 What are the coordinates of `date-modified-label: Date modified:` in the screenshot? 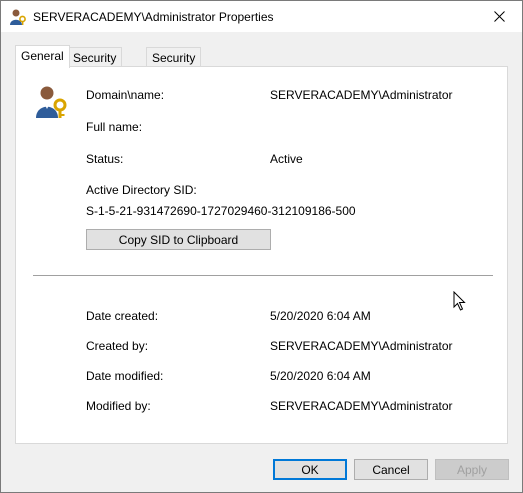 It's located at (125, 376).